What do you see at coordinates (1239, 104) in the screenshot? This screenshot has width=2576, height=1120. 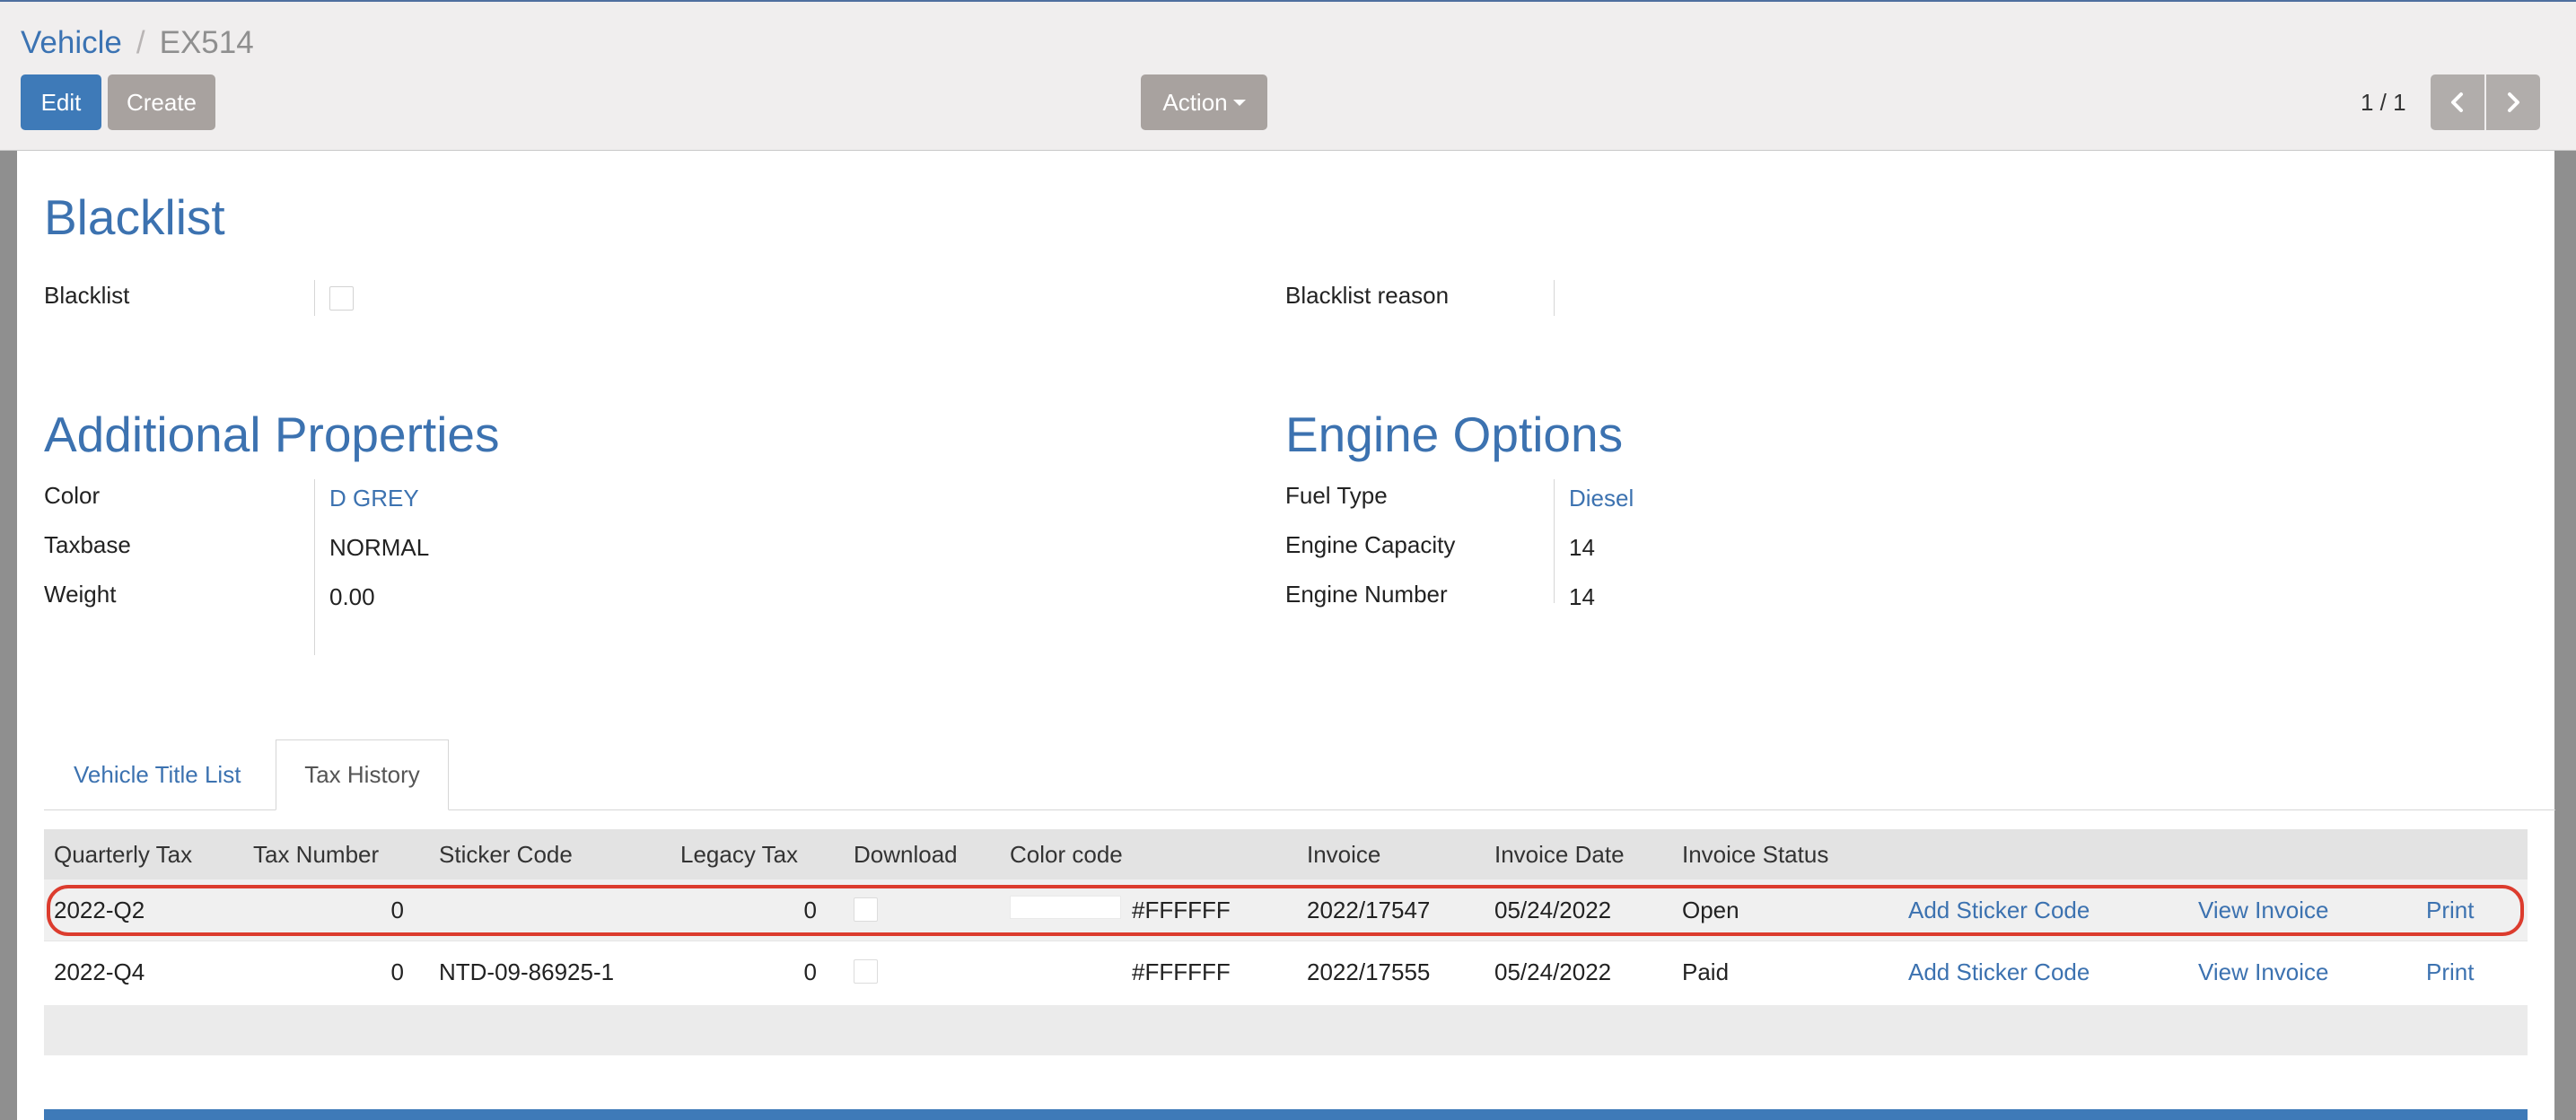 I see `caret-down-icon` at bounding box center [1239, 104].